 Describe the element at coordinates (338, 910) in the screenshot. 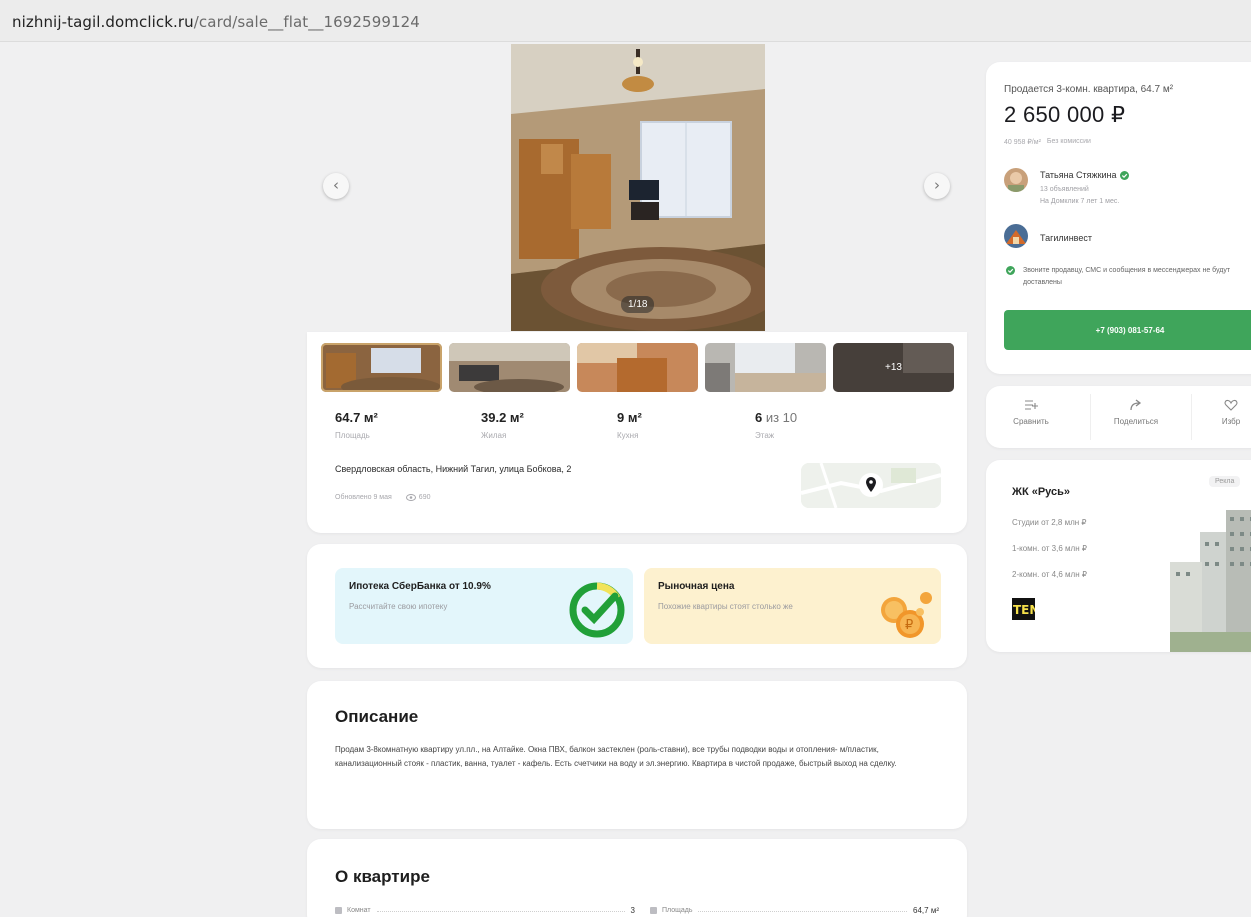

I see `door-icon` at that location.